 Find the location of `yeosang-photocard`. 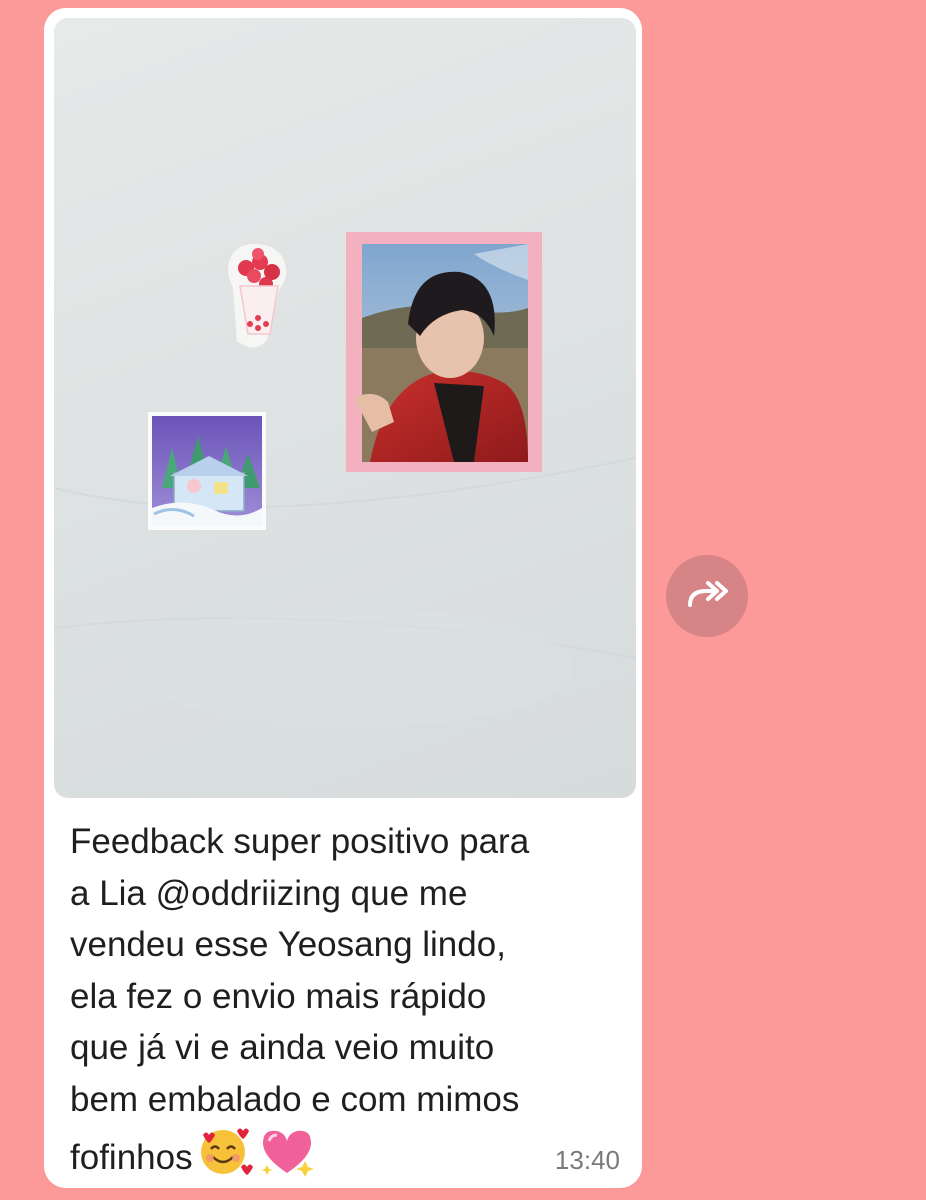

yeosang-photocard is located at coordinates (444, 352).